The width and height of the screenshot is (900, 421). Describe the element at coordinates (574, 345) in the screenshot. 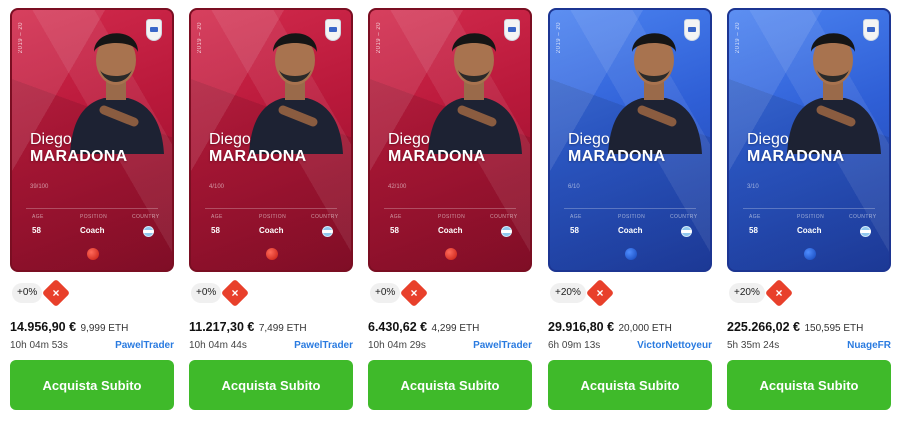

I see `time-left: 6h 09m 13s` at that location.